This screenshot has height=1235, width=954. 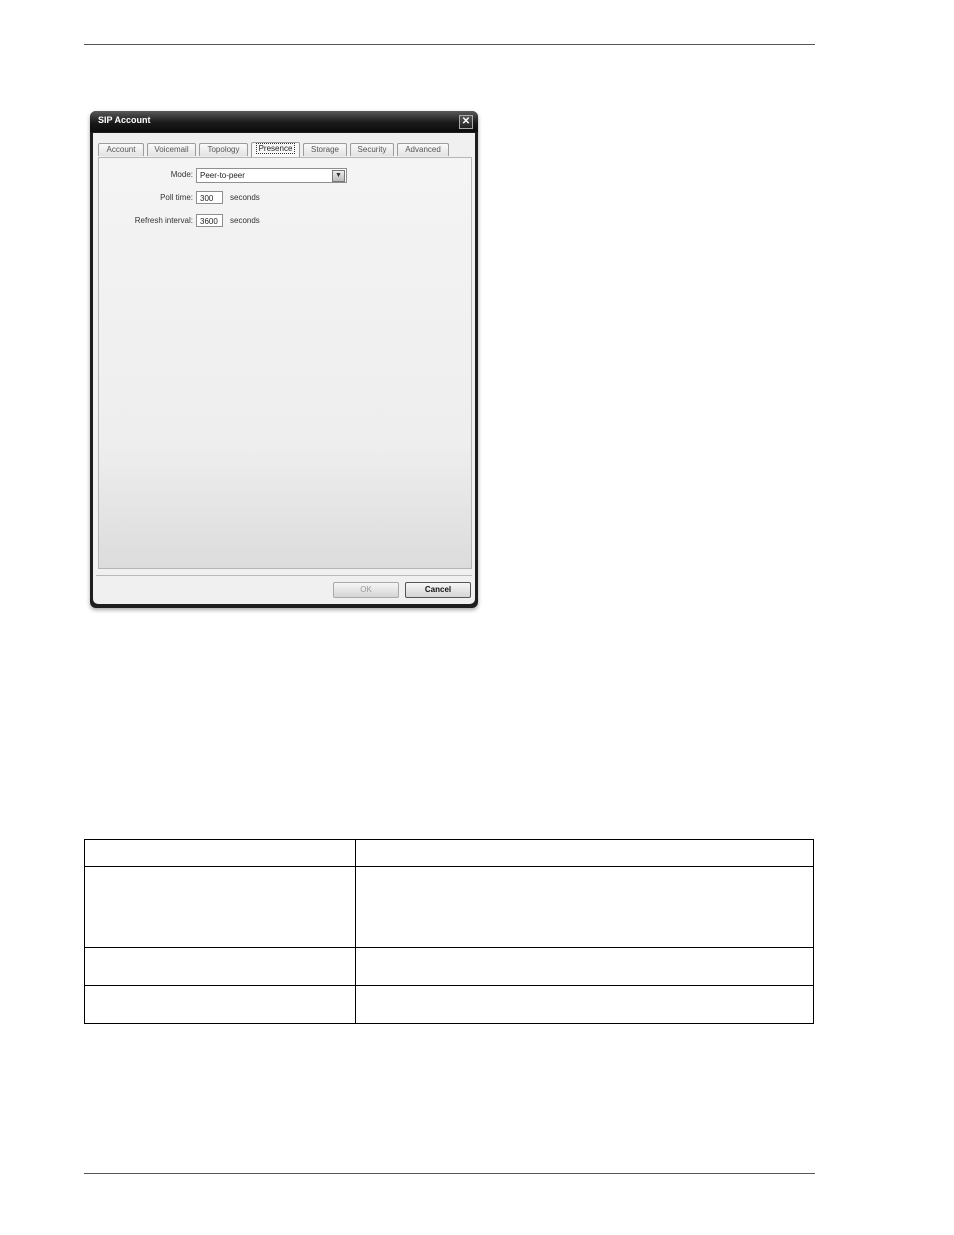 I want to click on refresh-interval-unit: seconds, so click(x=245, y=220).